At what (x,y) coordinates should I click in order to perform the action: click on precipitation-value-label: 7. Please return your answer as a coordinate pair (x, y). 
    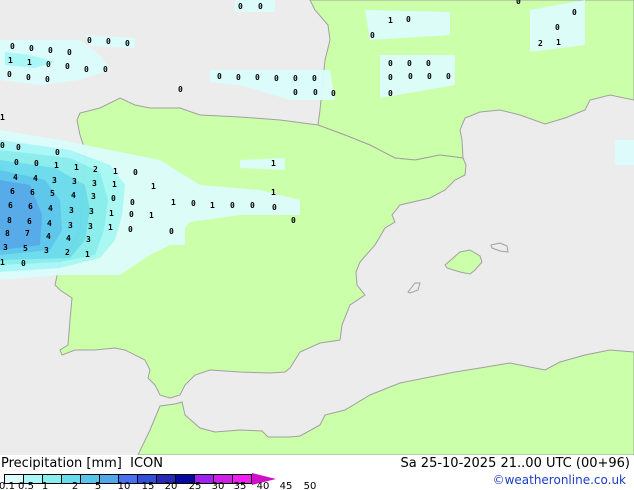
    Looking at the image, I should click on (27, 233).